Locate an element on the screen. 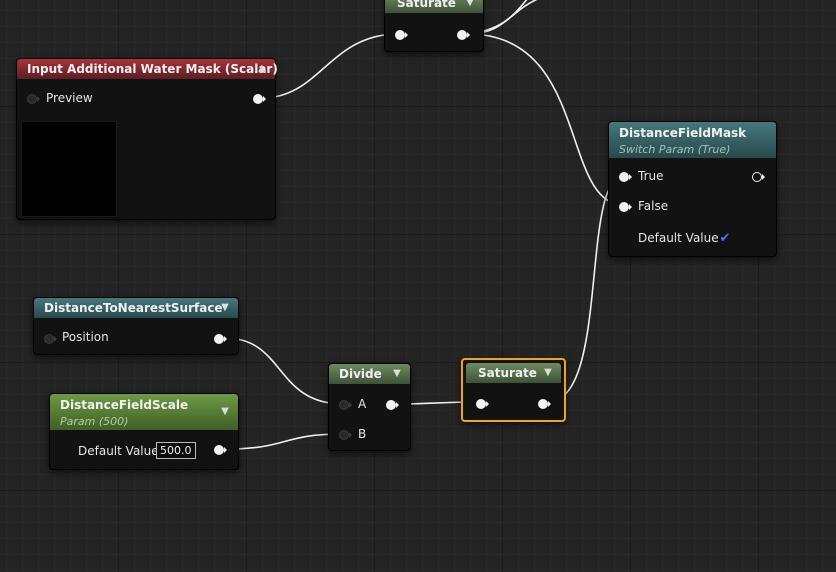  divide-node: Divide ▼ A B is located at coordinates (369, 407).